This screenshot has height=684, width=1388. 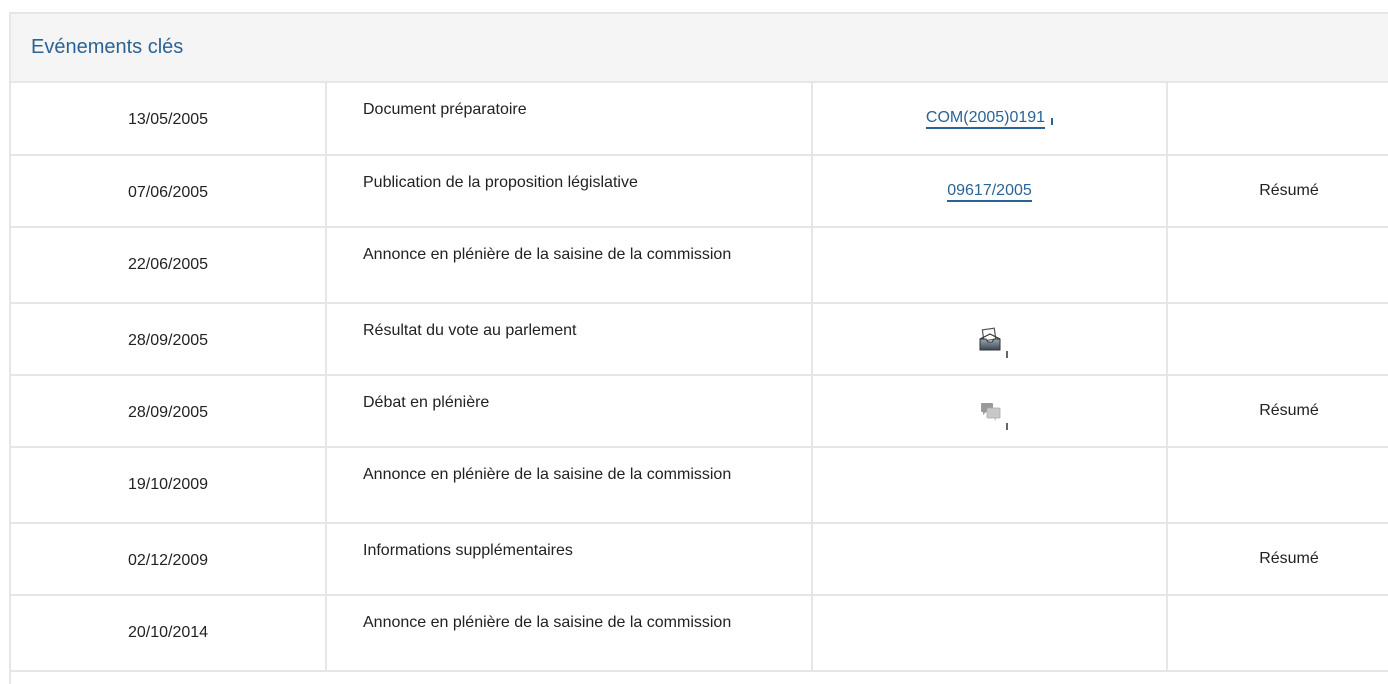 I want to click on event-document-cell: COM(2005)0191, so click(x=990, y=119).